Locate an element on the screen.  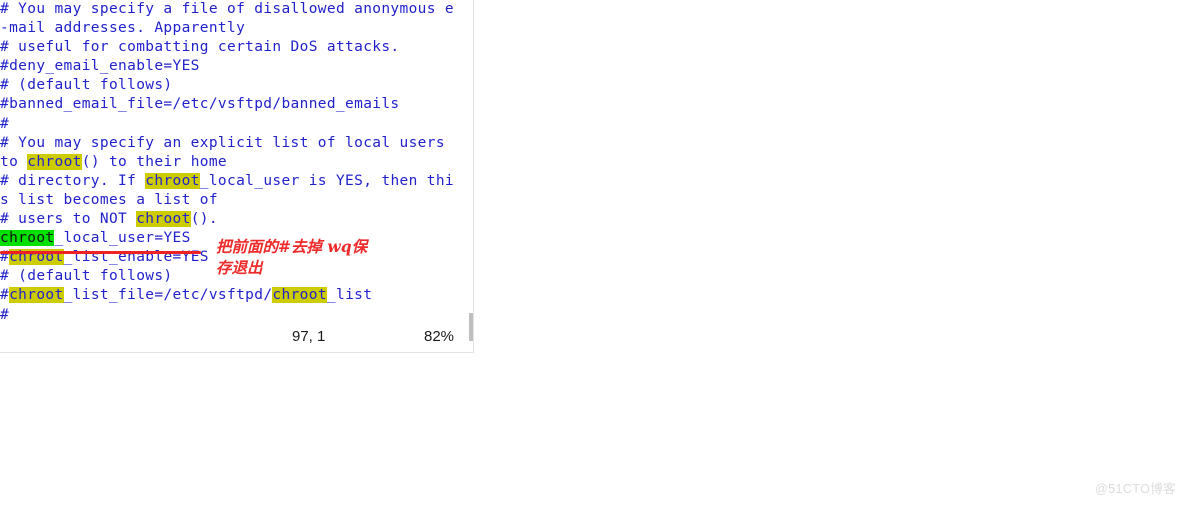
code-text: () to their home is located at coordinates (154, 161).